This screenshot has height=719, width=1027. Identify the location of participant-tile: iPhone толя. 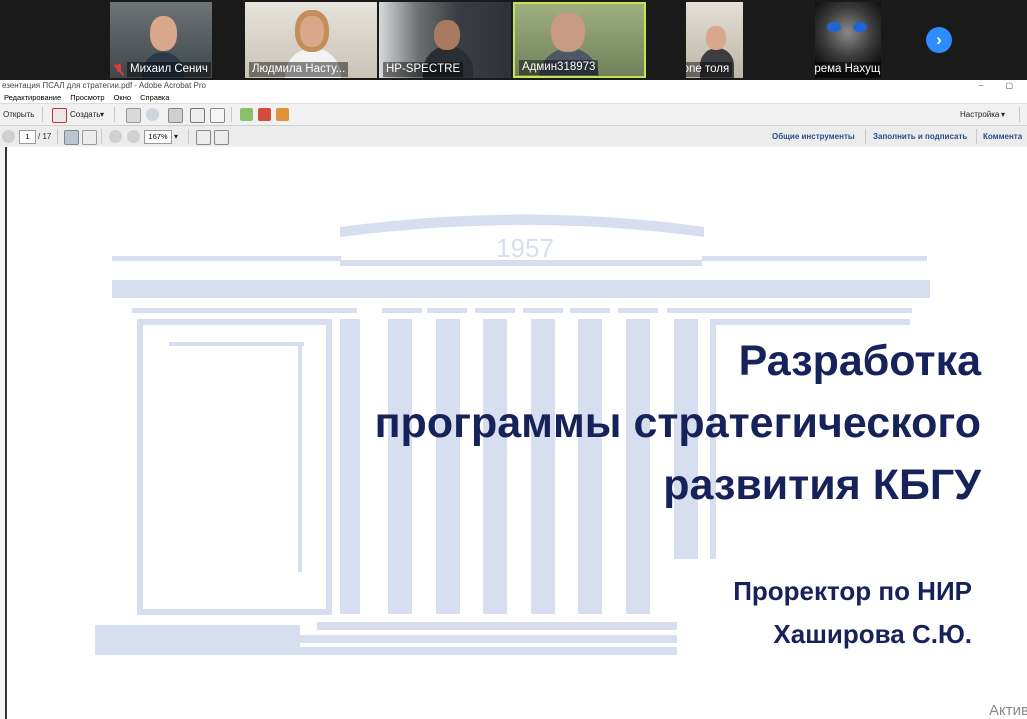
(714, 40).